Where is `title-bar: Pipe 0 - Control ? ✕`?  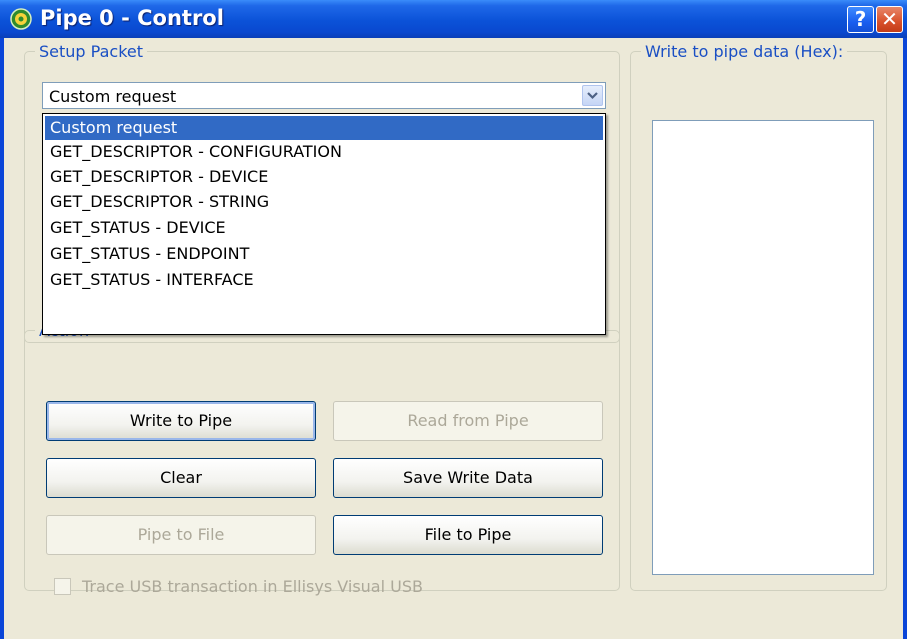
title-bar: Pipe 0 - Control ? ✕ is located at coordinates (453, 19).